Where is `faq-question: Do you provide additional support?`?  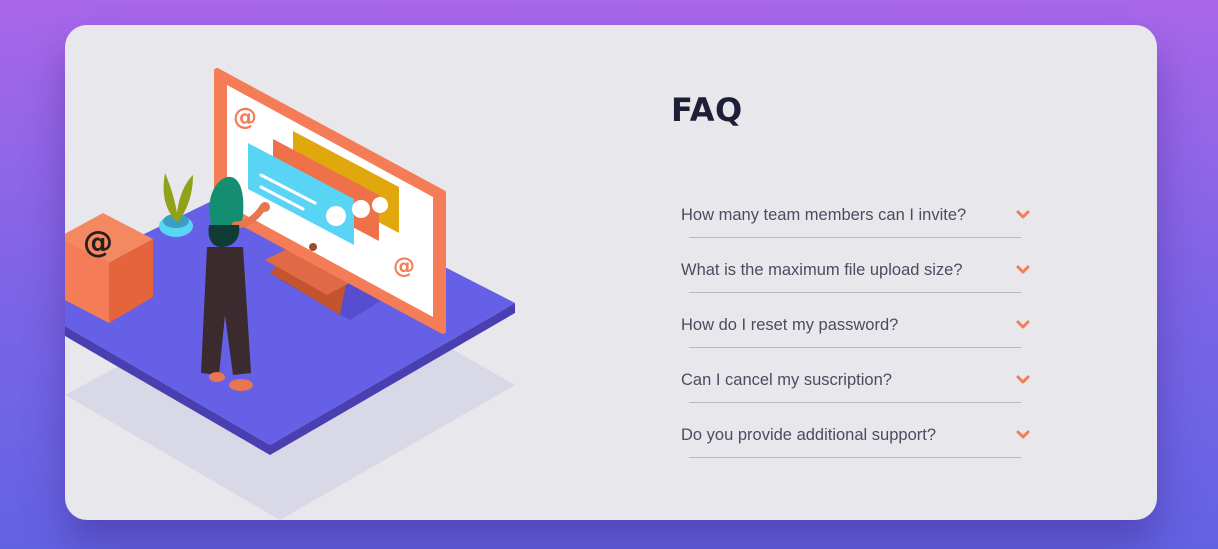
faq-question: Do you provide additional support? is located at coordinates (809, 435).